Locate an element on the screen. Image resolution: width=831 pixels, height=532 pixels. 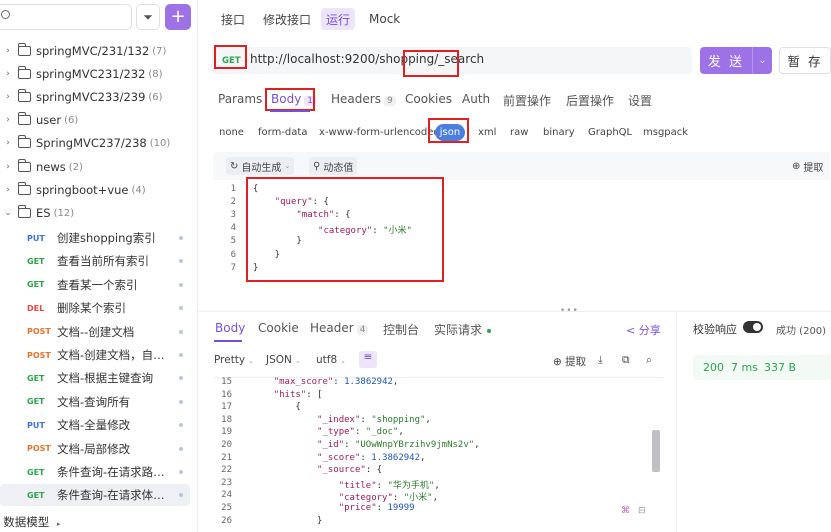
api-item: PUT 文档-全量修改 is located at coordinates (95, 425).